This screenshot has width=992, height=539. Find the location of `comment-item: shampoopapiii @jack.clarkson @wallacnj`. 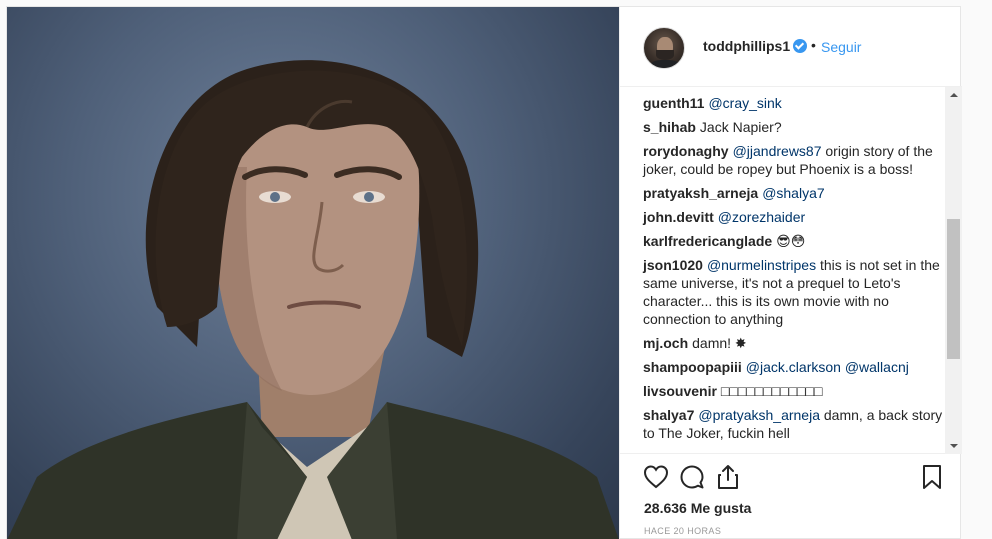

comment-item: shampoopapiii @jack.clarkson @wallacnj is located at coordinates (793, 367).